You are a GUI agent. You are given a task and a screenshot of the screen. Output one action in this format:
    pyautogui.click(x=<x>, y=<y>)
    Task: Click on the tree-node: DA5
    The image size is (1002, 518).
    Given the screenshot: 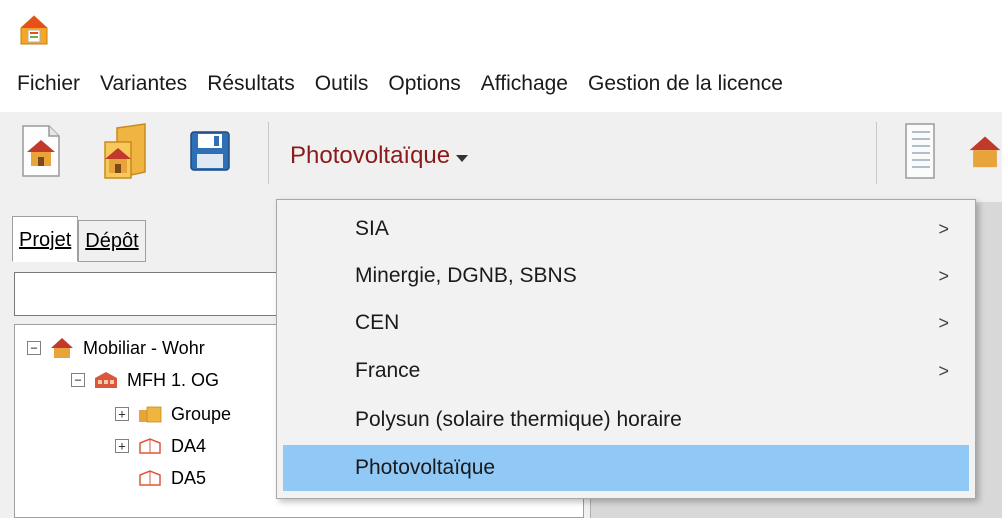 What is the action you would take?
    pyautogui.click(x=171, y=478)
    